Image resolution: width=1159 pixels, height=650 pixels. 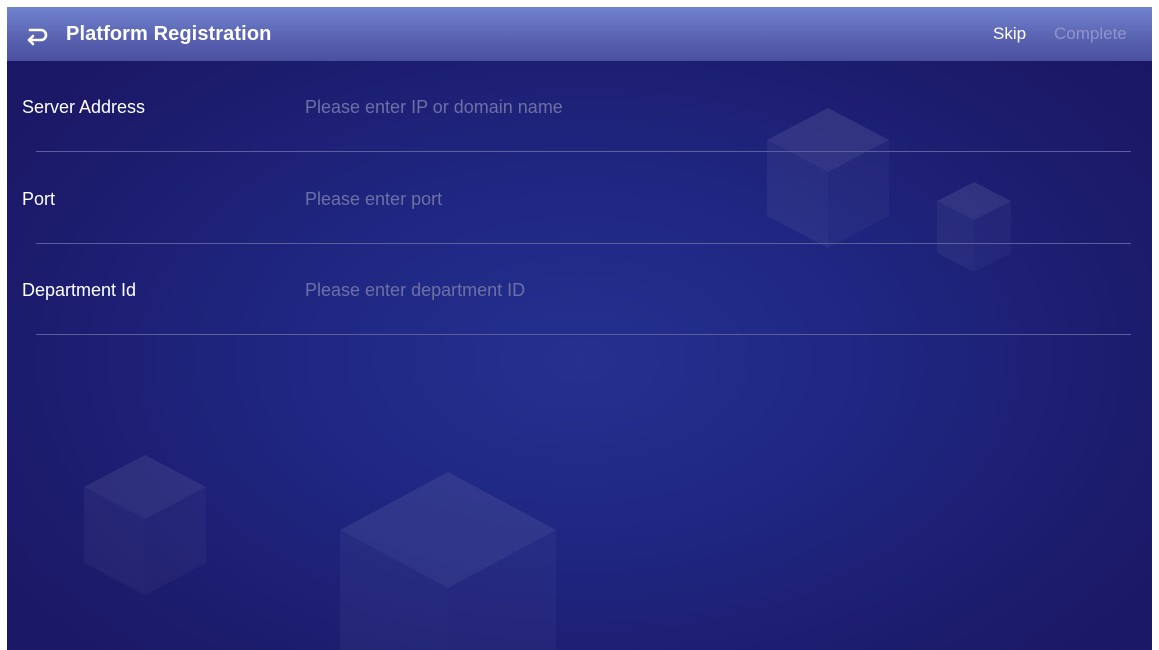 I want to click on server-address-input, so click(x=715, y=107).